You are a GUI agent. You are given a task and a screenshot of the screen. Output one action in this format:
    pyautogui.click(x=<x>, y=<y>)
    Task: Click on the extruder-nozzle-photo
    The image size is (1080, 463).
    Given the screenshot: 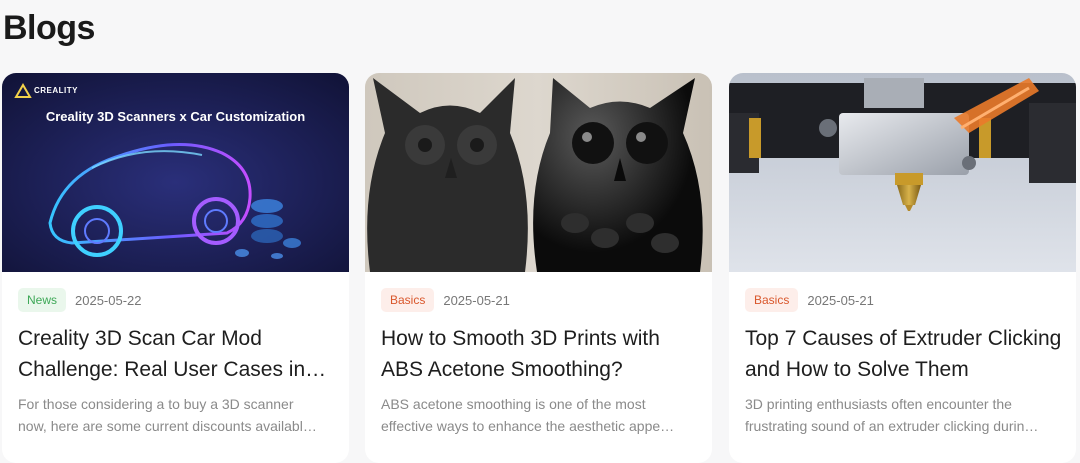 What is the action you would take?
    pyautogui.click(x=902, y=172)
    